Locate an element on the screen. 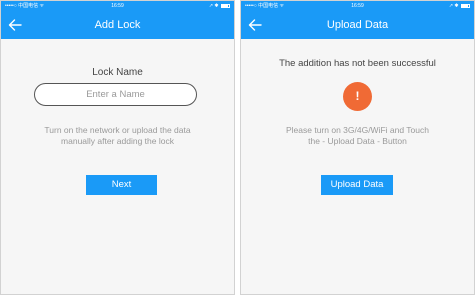 The width and height of the screenshot is (475, 295). next-button: Next is located at coordinates (121, 185).